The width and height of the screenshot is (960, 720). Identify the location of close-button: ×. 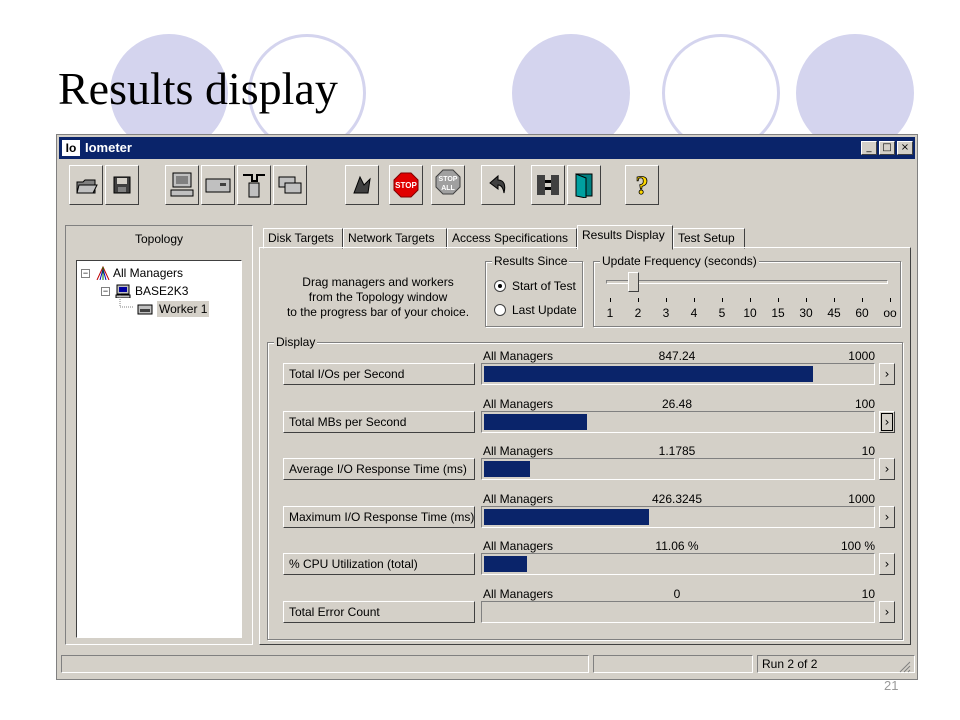
(905, 148).